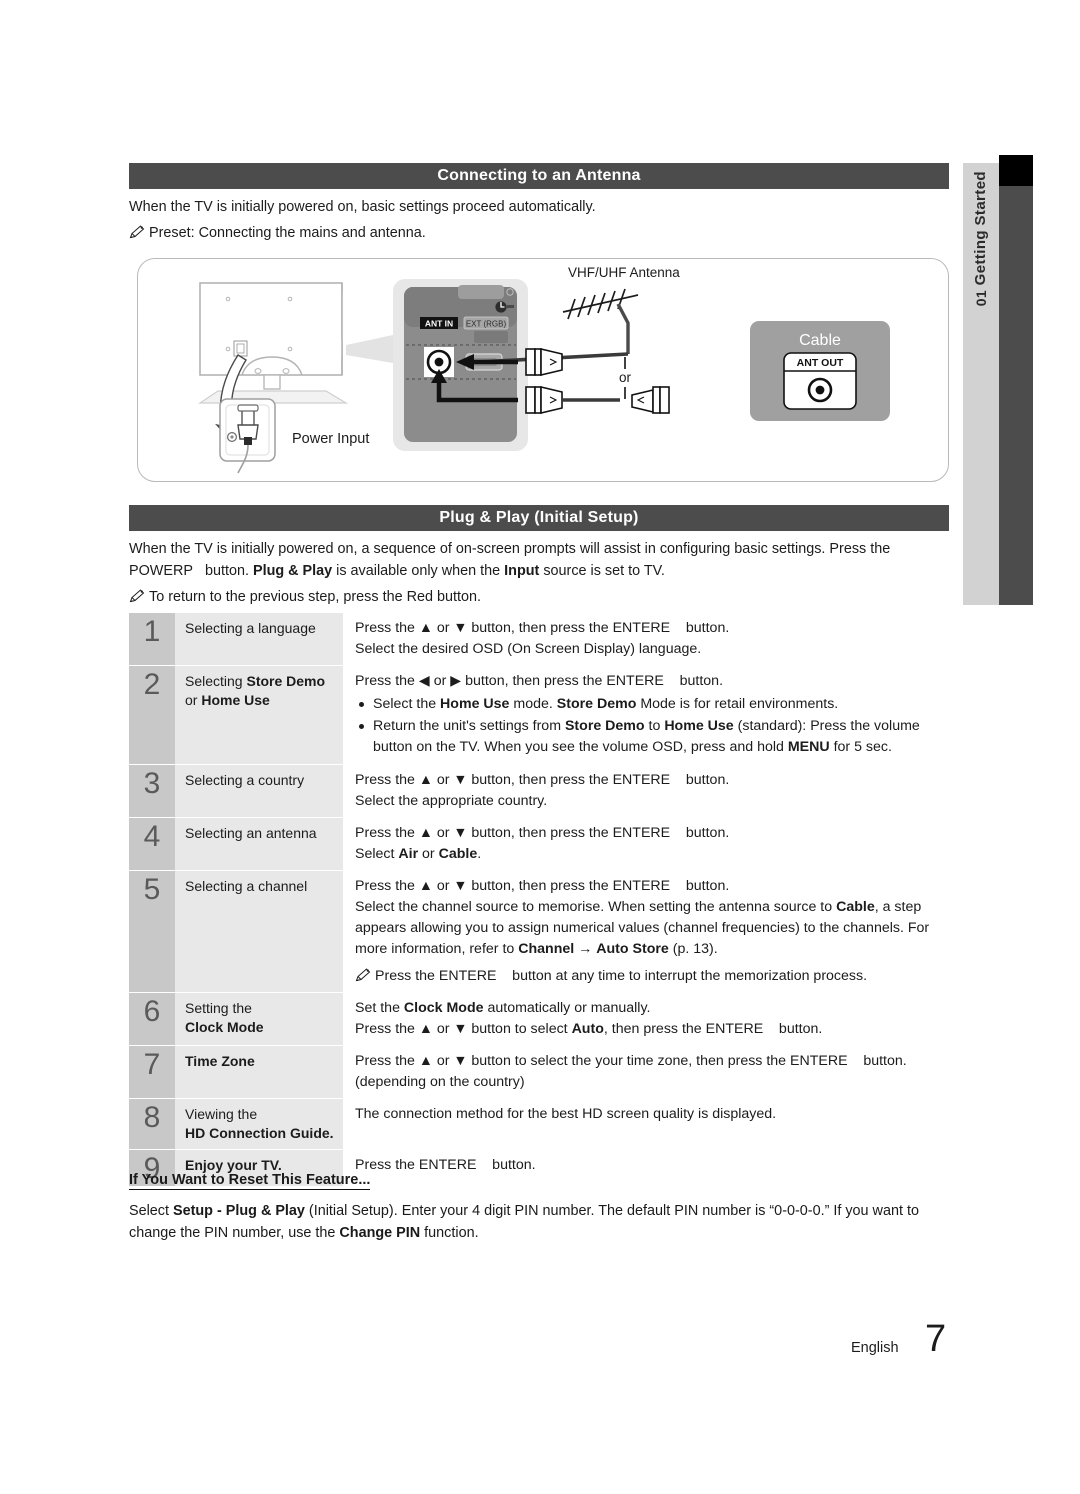 The height and width of the screenshot is (1494, 1080). I want to click on plugplay-text-d: Plug & Play, so click(292, 571).